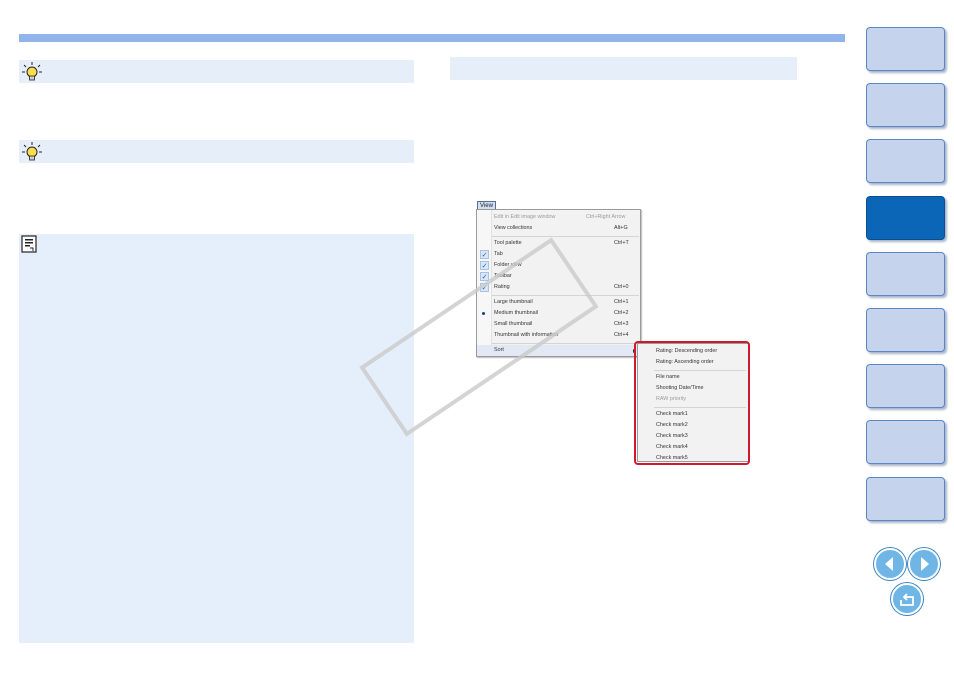 This screenshot has width=954, height=674. Describe the element at coordinates (692, 403) in the screenshot. I see `submenu-highlight-outline` at that location.